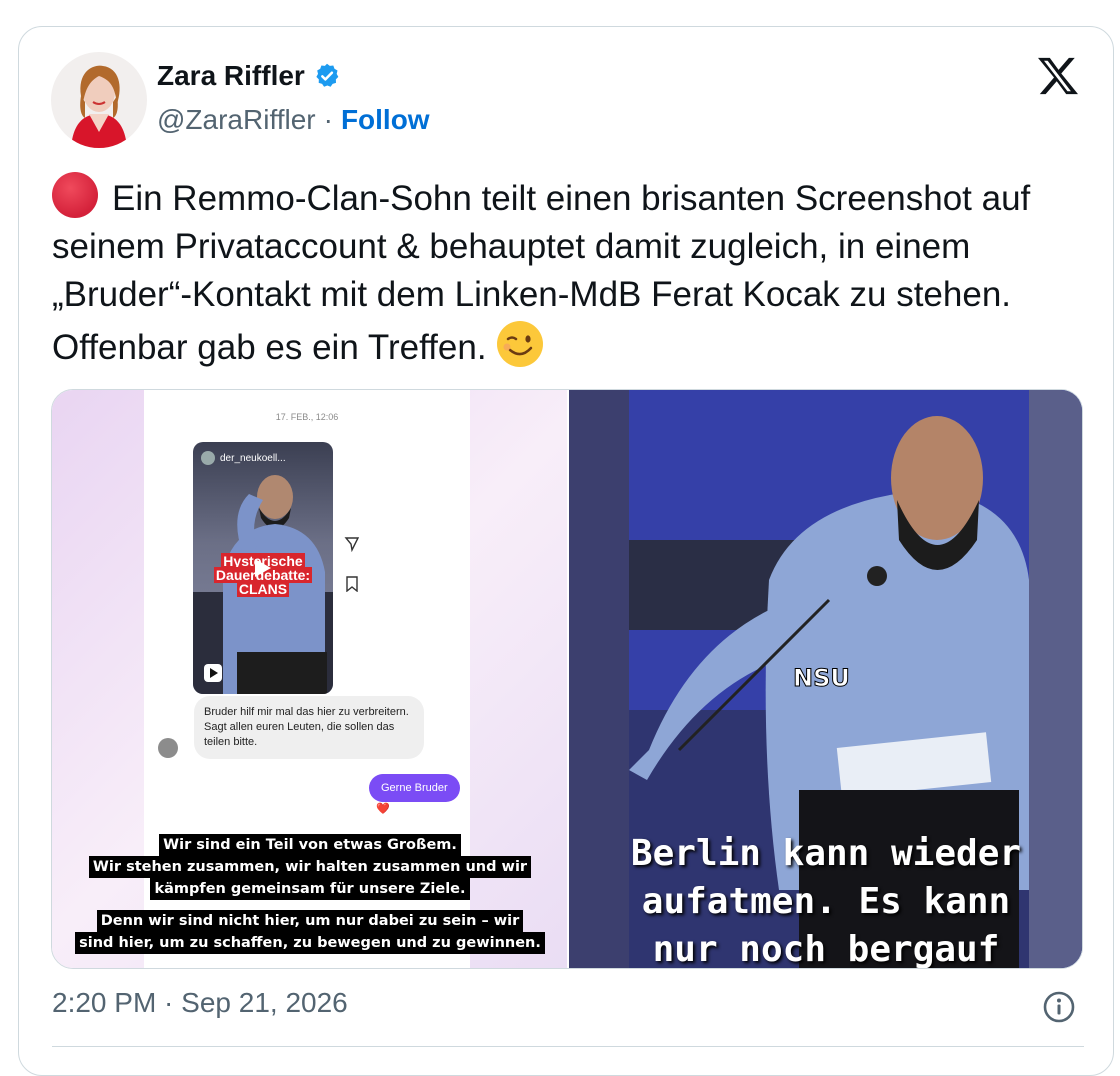 This screenshot has height=1076, width=1120. What do you see at coordinates (200, 1003) in the screenshot?
I see `tweet-timestamp: 2:20 PM · Sep 21, 2026` at bounding box center [200, 1003].